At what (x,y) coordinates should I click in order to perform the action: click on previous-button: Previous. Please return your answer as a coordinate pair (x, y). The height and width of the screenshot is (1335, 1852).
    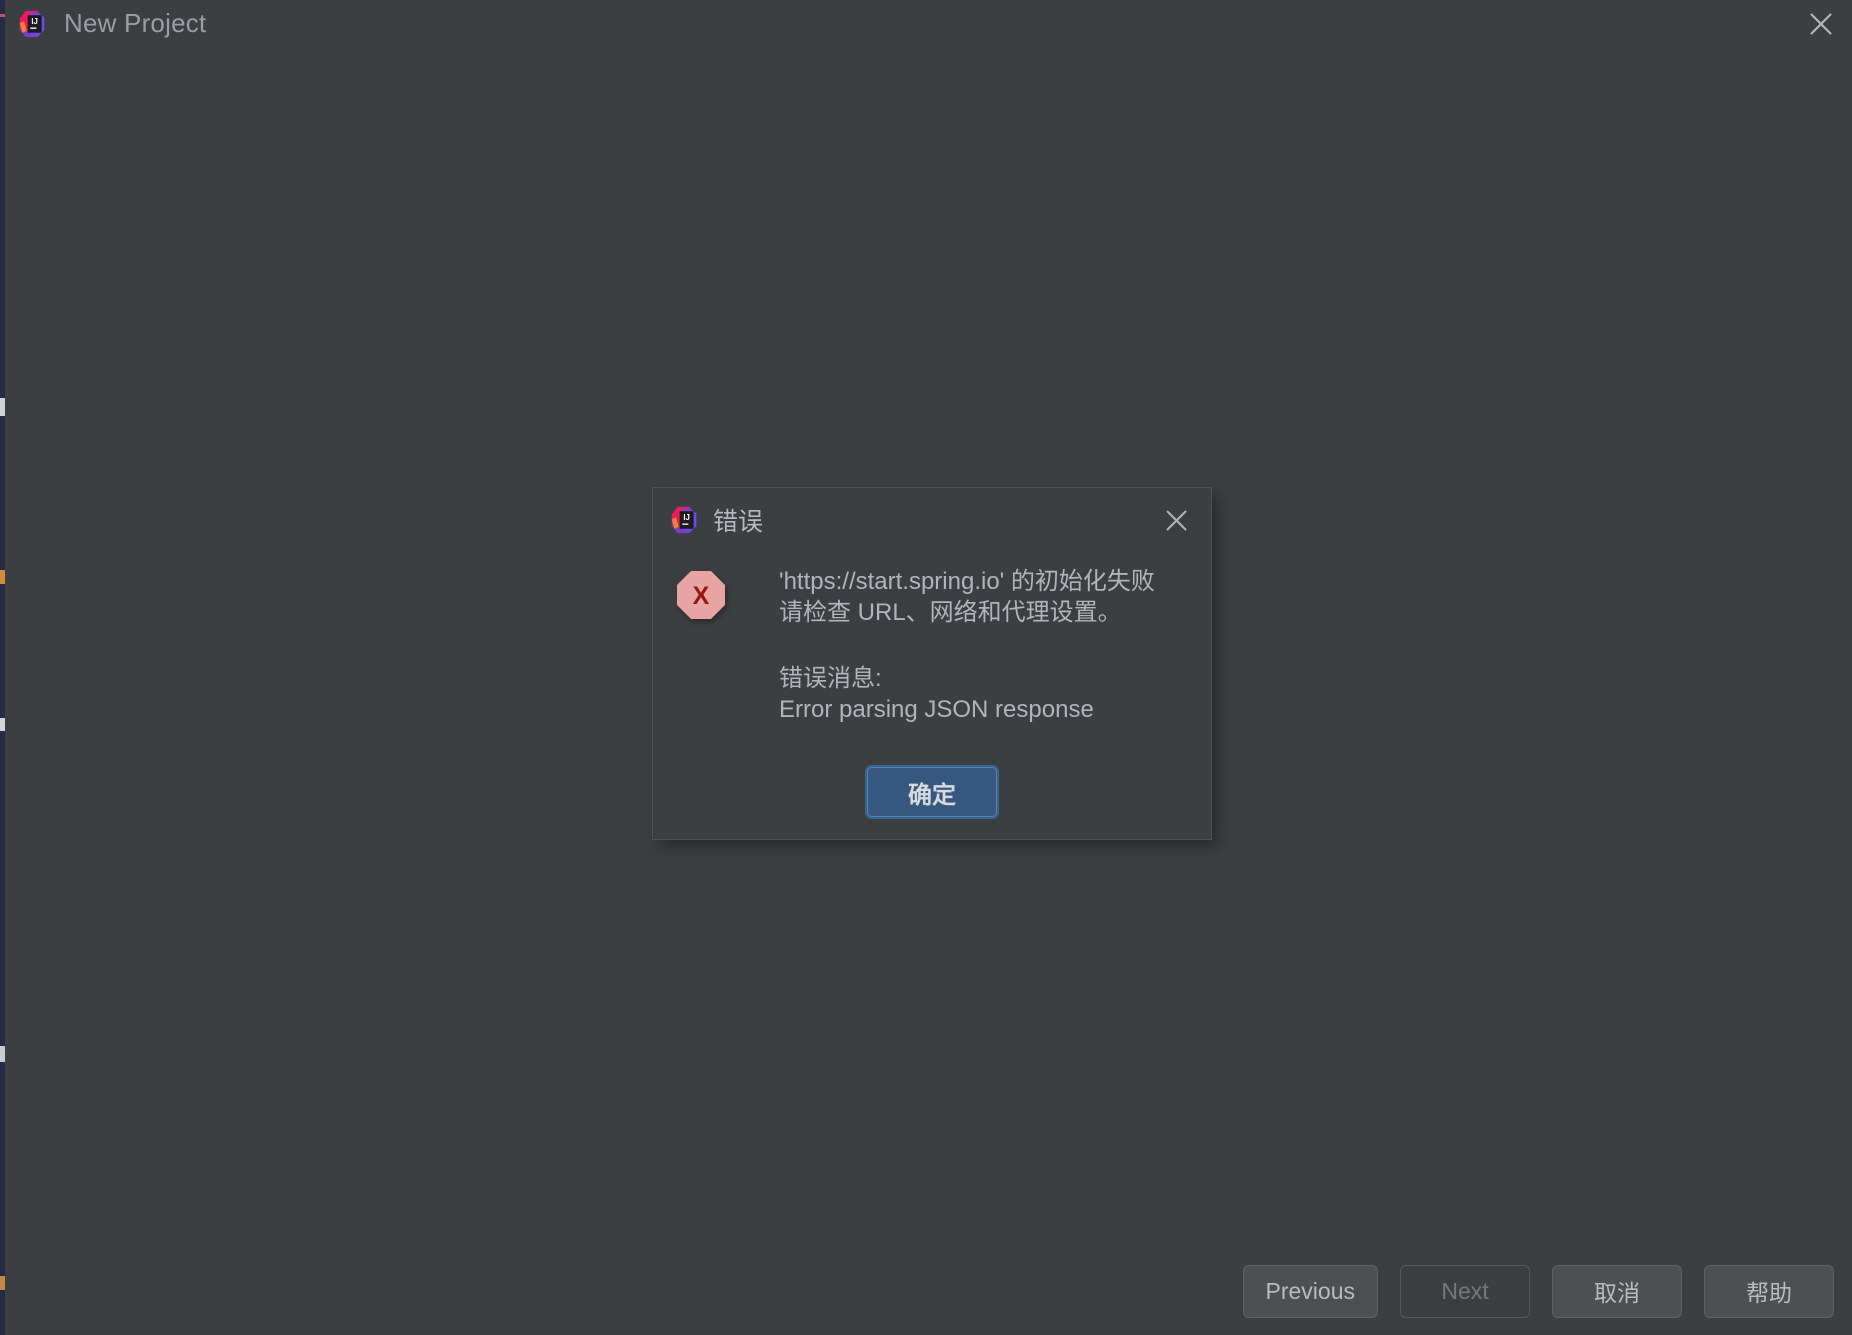
    Looking at the image, I should click on (1310, 1291).